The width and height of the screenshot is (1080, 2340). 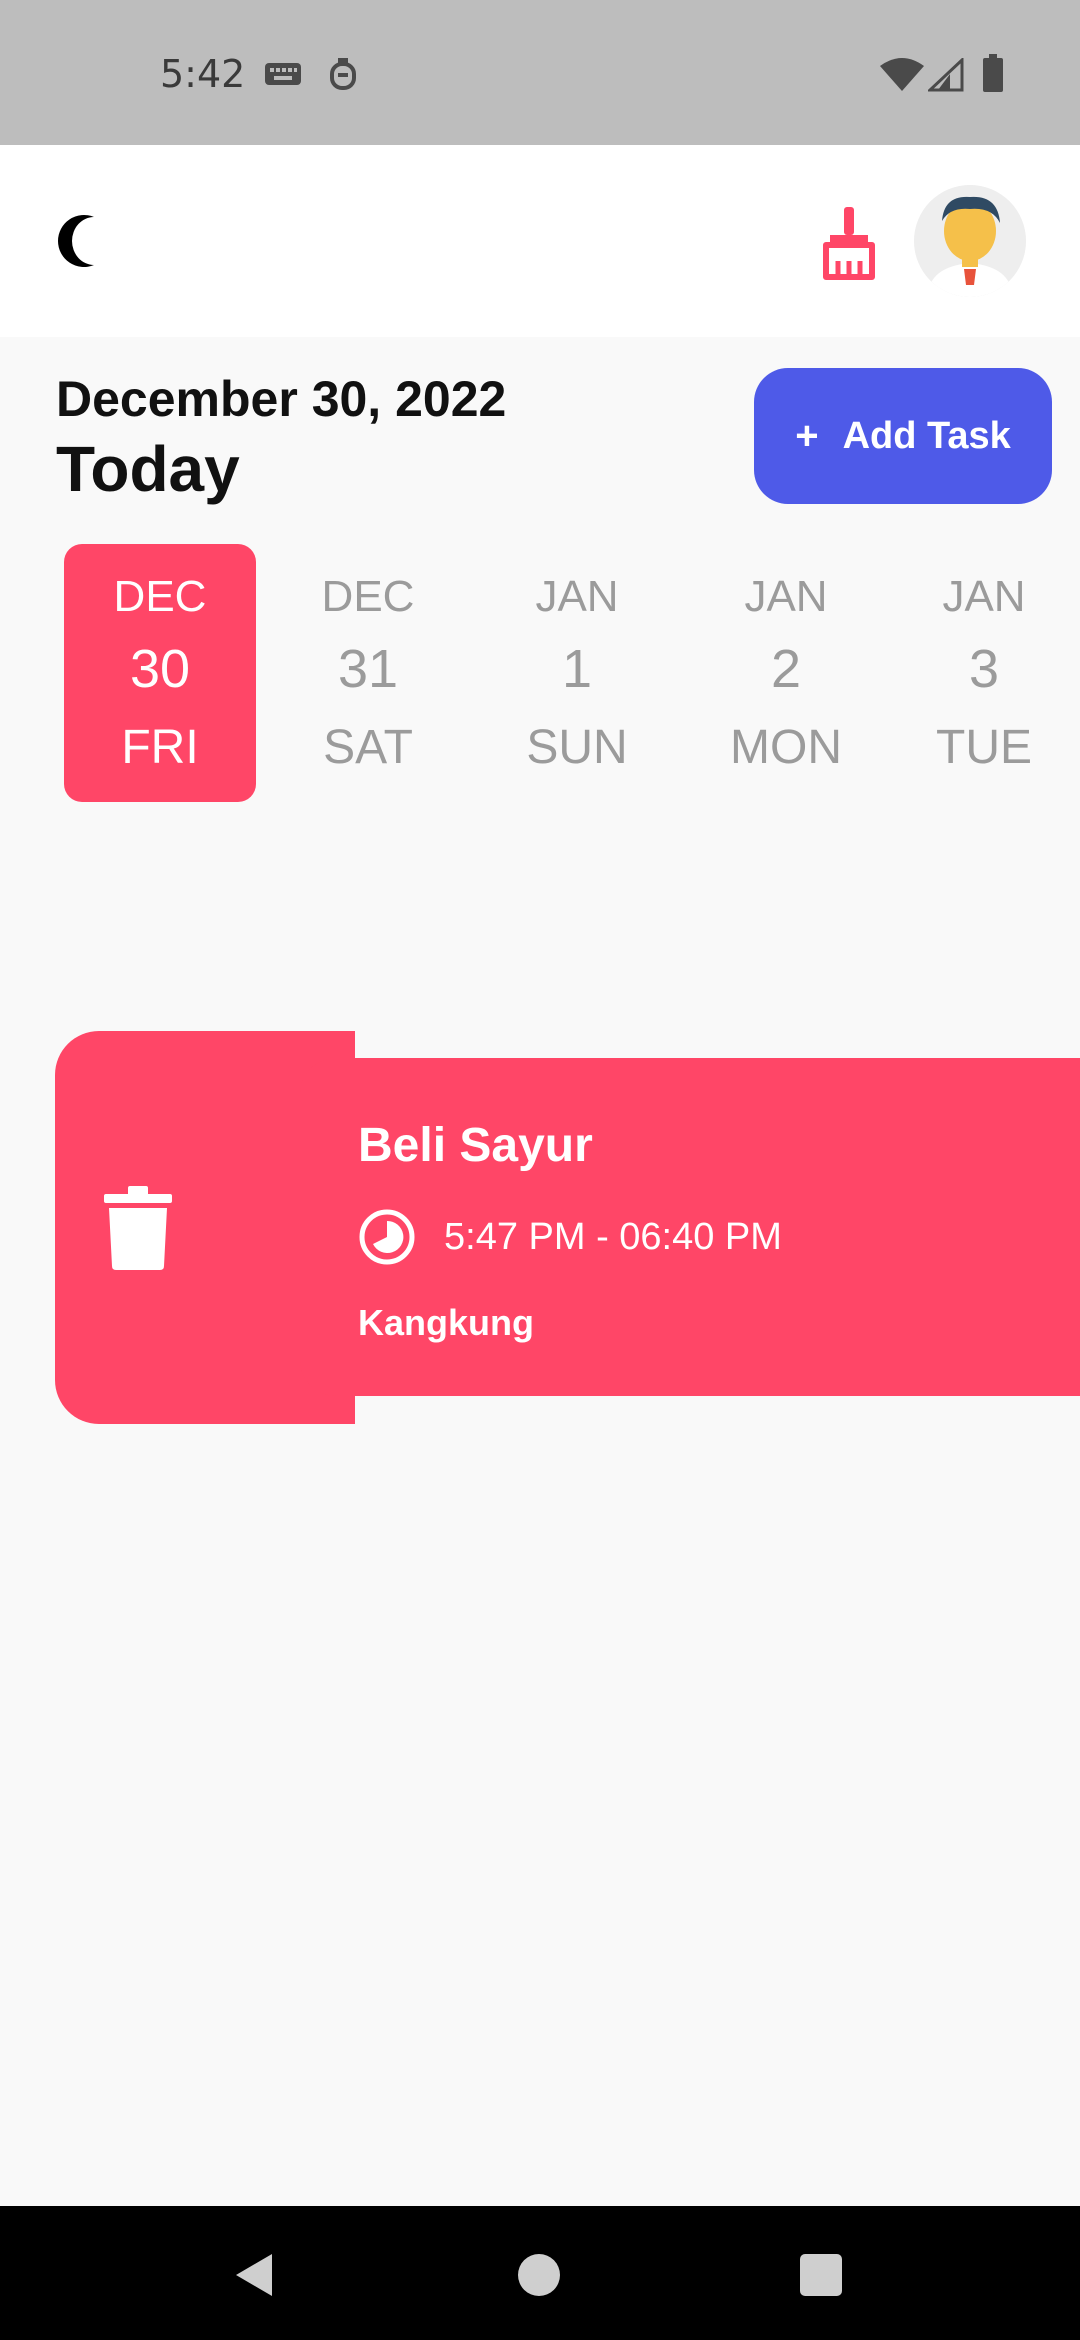 I want to click on date-weekday: MON, so click(x=786, y=747).